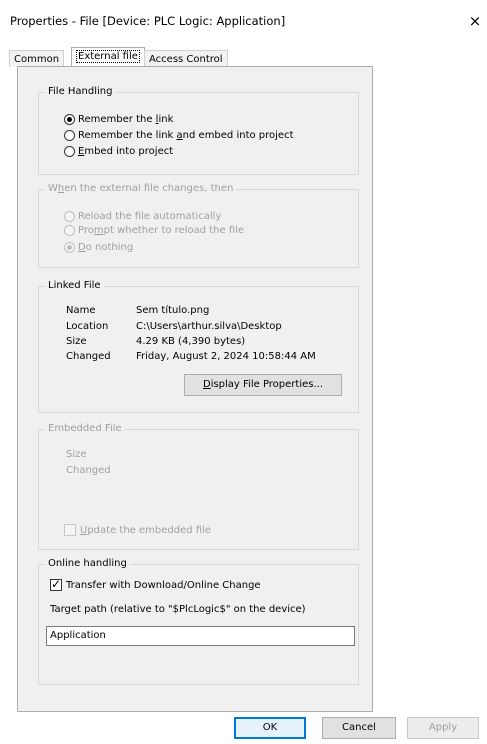 The image size is (487, 744). What do you see at coordinates (88, 356) in the screenshot?
I see `linked-changed-label: Changed` at bounding box center [88, 356].